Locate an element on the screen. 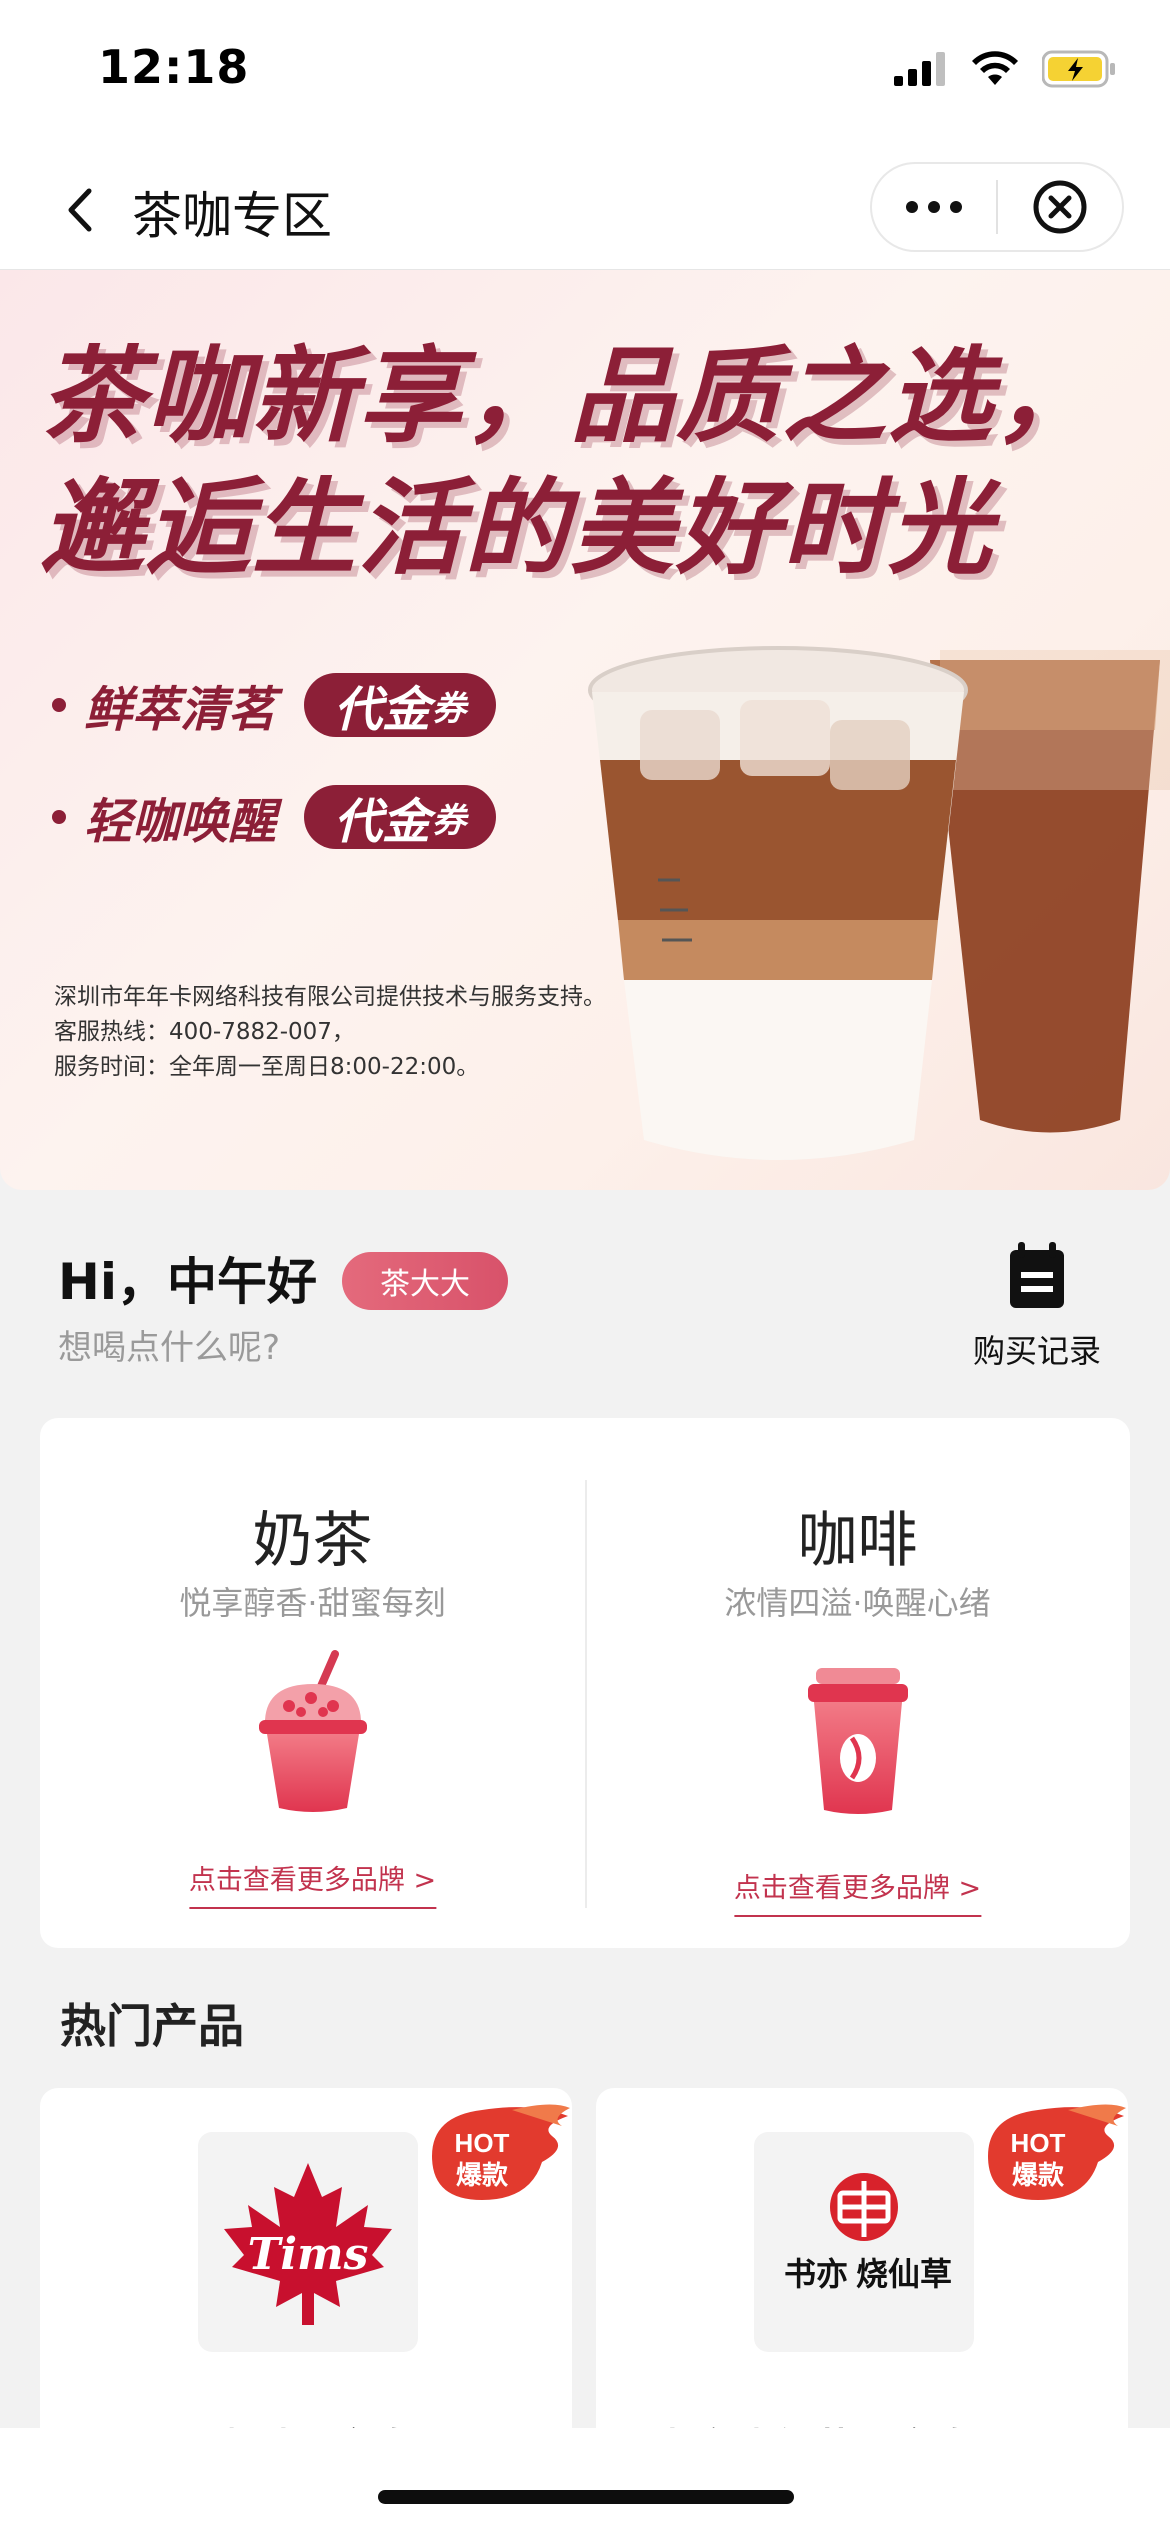  greeting-title: Hi，中午好 is located at coordinates (187, 1282).